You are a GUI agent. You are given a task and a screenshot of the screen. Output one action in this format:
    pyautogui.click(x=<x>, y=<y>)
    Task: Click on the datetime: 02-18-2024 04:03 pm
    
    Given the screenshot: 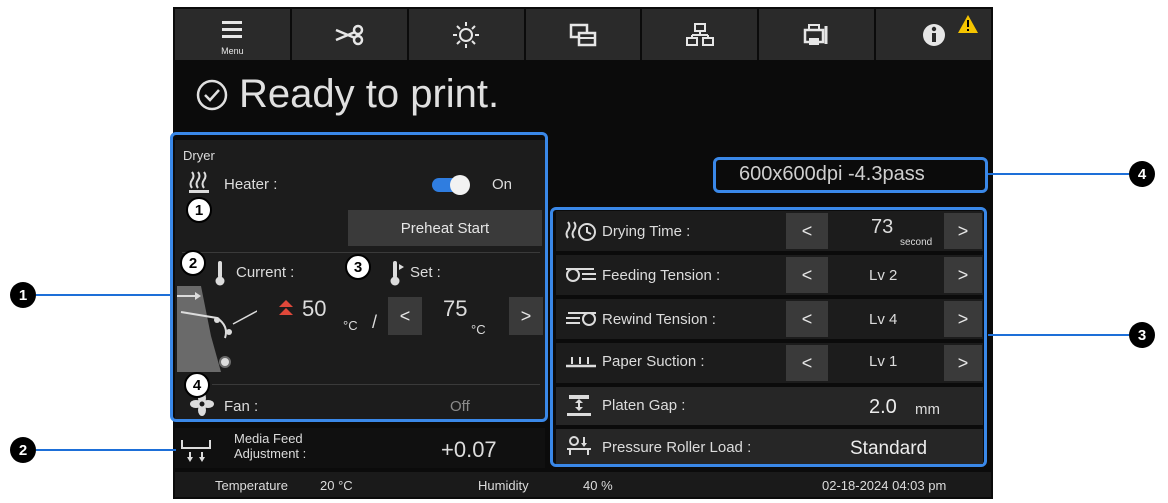 What is the action you would take?
    pyautogui.click(x=884, y=485)
    